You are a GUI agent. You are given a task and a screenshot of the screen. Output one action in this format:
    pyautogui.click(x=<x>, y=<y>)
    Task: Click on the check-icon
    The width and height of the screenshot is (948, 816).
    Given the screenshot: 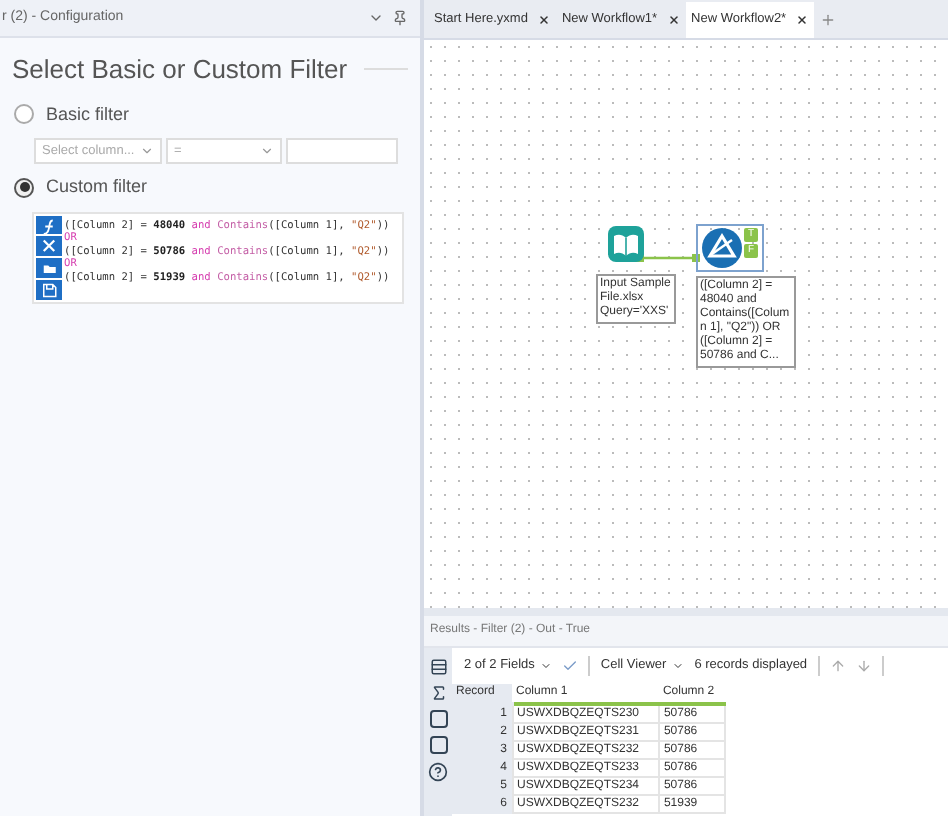 What is the action you would take?
    pyautogui.click(x=570, y=666)
    